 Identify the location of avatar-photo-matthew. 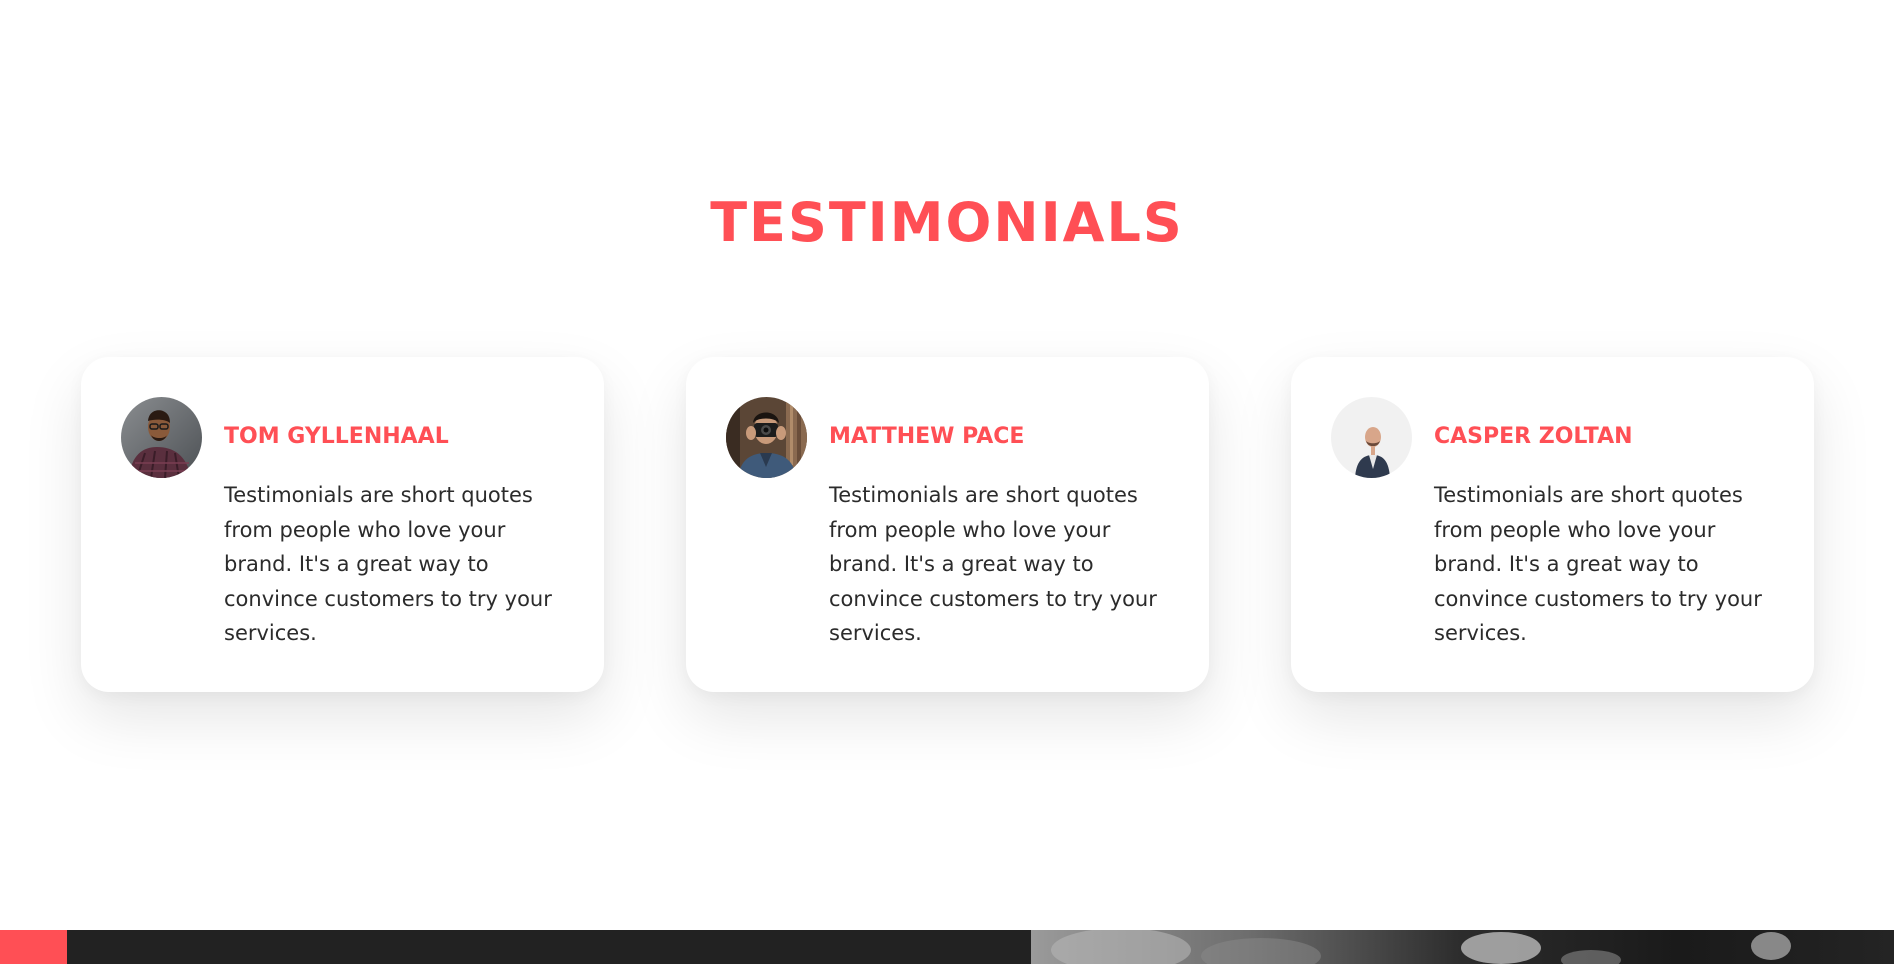
(766, 437).